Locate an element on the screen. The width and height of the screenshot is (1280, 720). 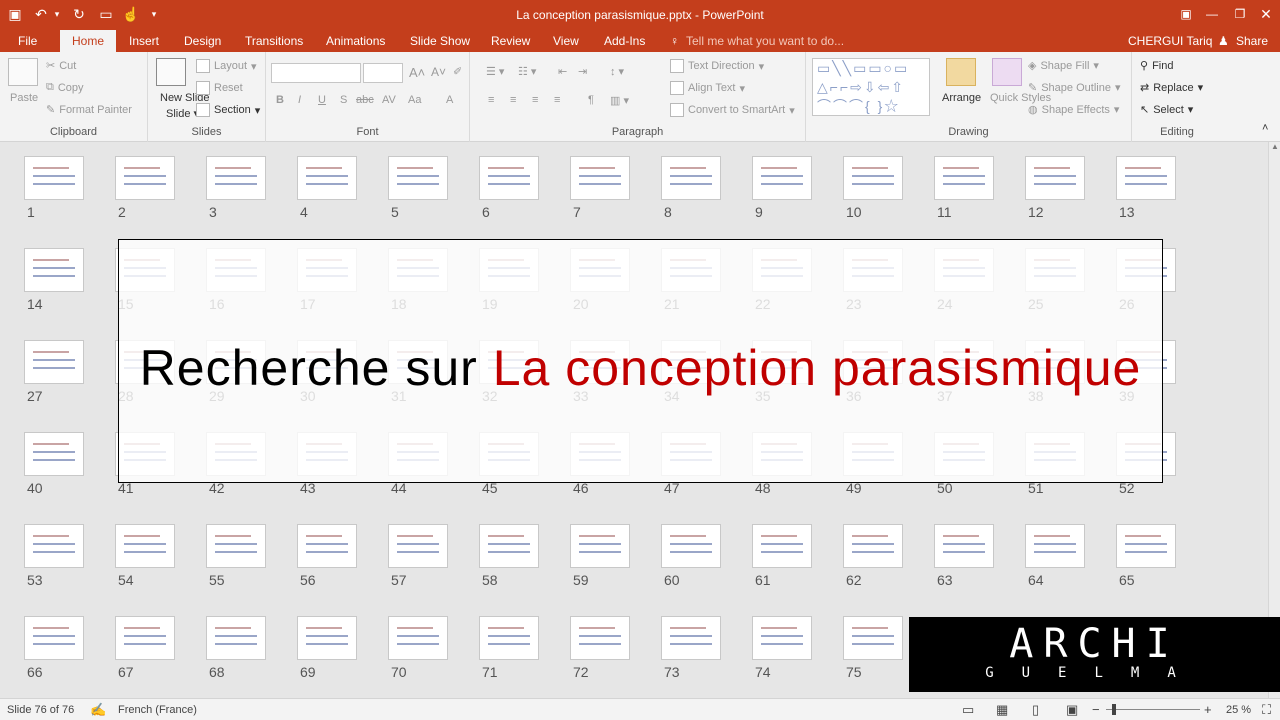
italic-button: I is located at coordinates (299, 100).